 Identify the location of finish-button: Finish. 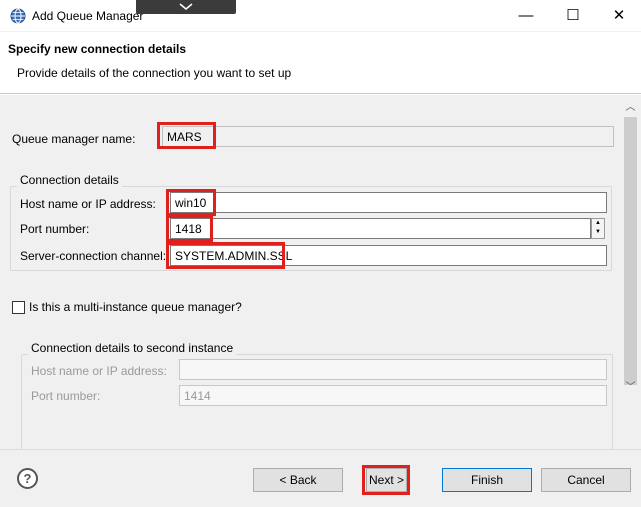
(487, 480).